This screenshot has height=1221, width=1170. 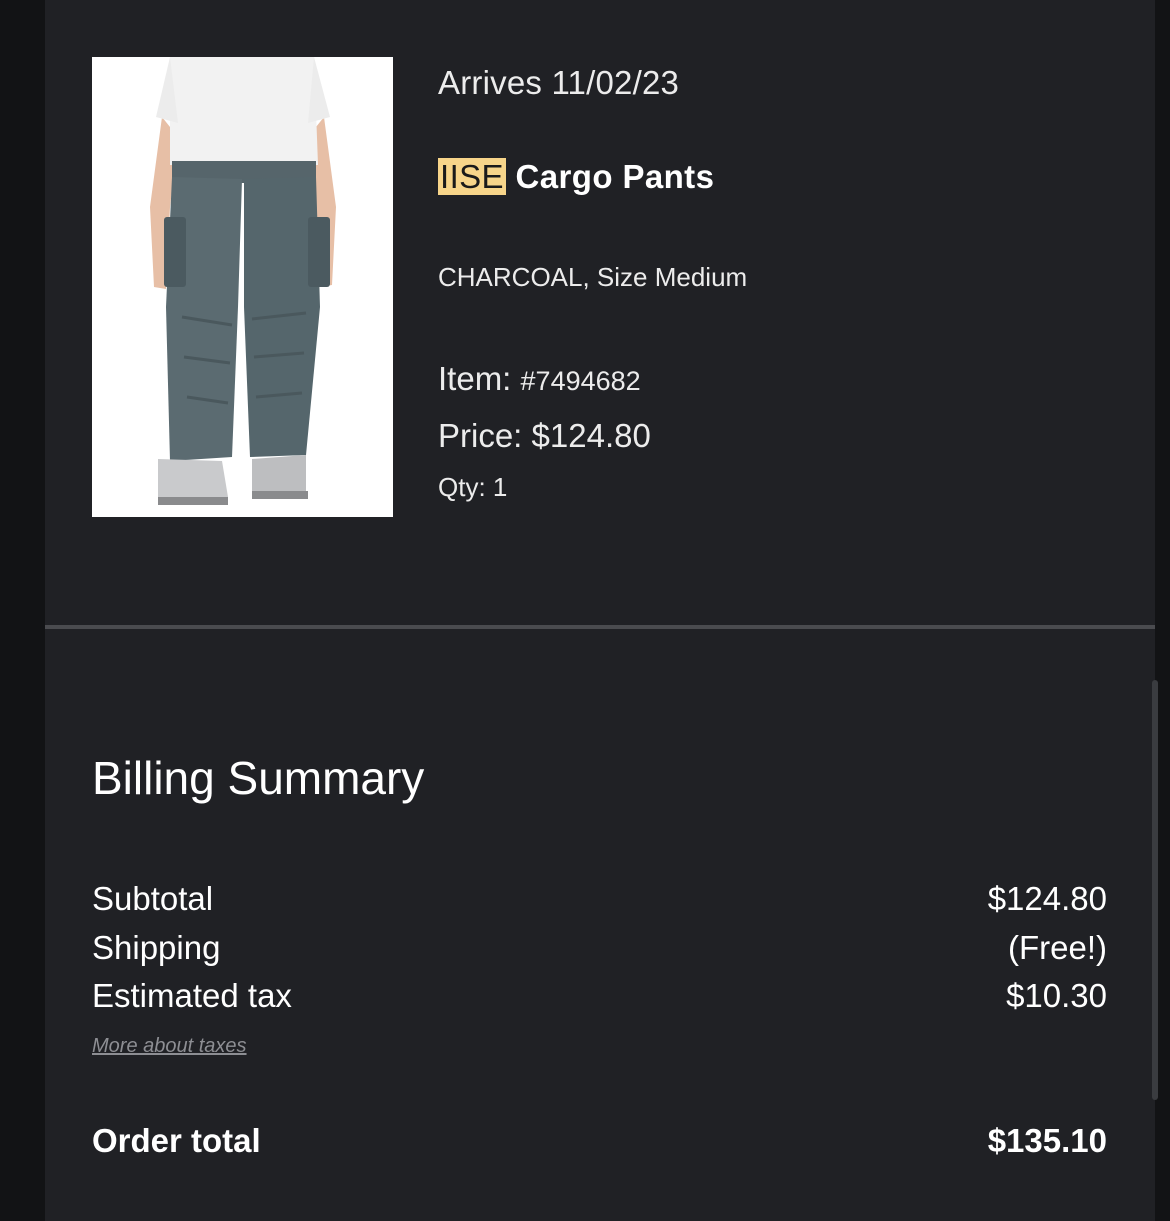 What do you see at coordinates (615, 176) in the screenshot?
I see `product-name: Cargo Pants` at bounding box center [615, 176].